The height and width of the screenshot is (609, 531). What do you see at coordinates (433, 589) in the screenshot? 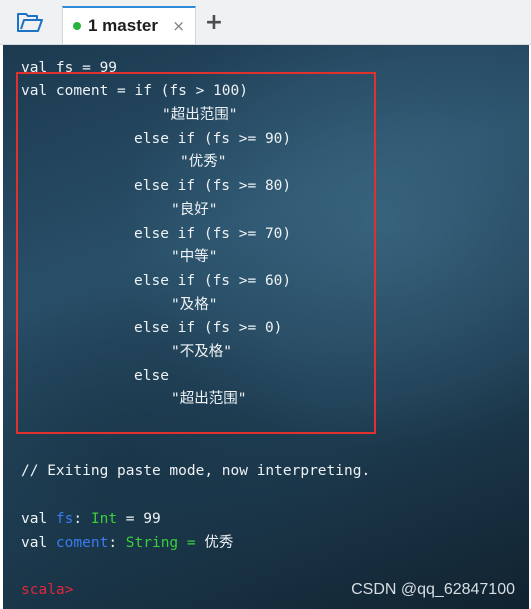
I see `watermark: CSDN @qq_62847100` at bounding box center [433, 589].